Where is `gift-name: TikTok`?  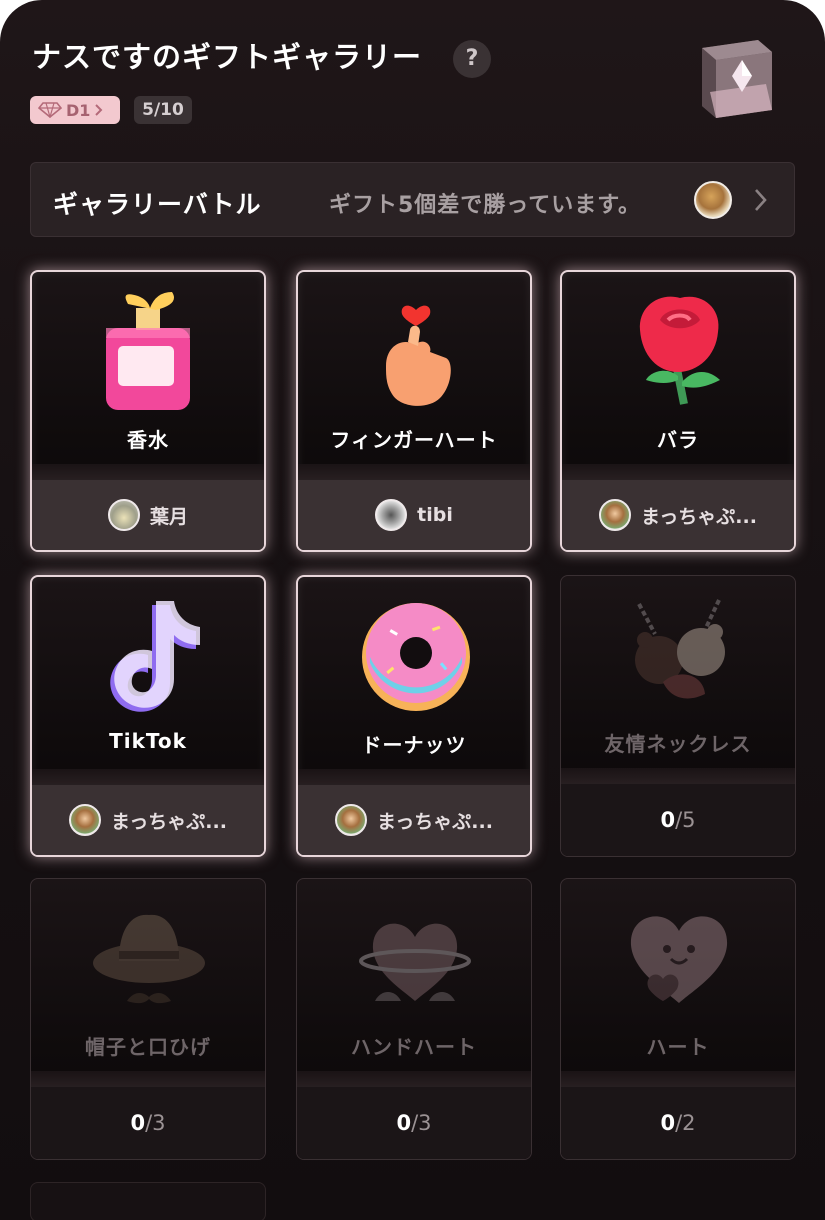 gift-name: TikTok is located at coordinates (148, 741).